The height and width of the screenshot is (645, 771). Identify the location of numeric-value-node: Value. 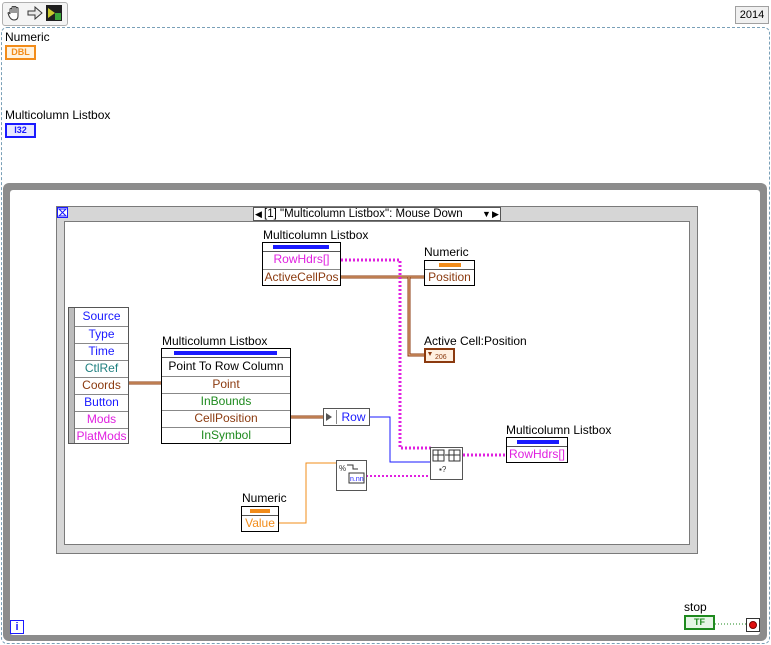
(260, 519).